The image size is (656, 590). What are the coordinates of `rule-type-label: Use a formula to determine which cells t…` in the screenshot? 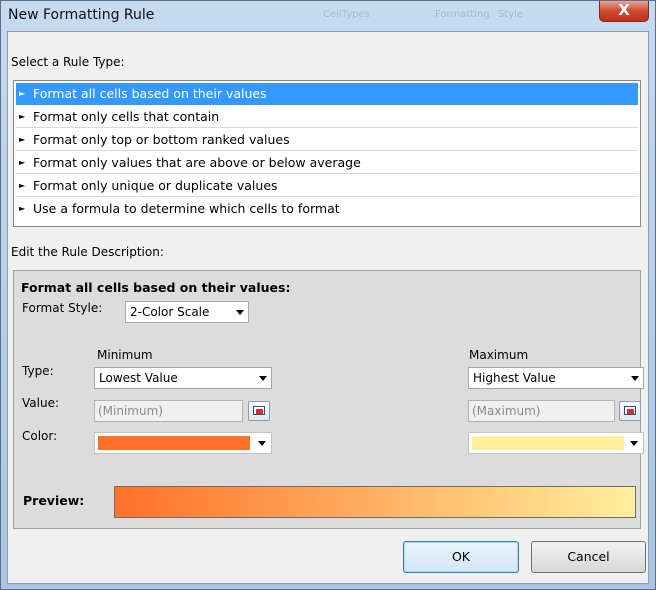 It's located at (186, 208).